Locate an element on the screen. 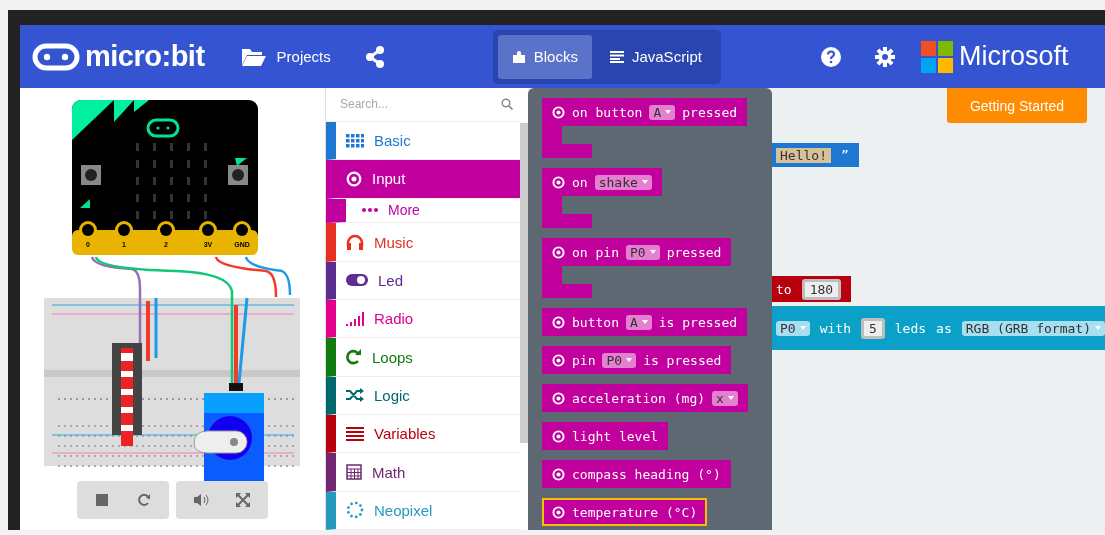 The width and height of the screenshot is (1105, 535). block-text: on is located at coordinates (580, 182).